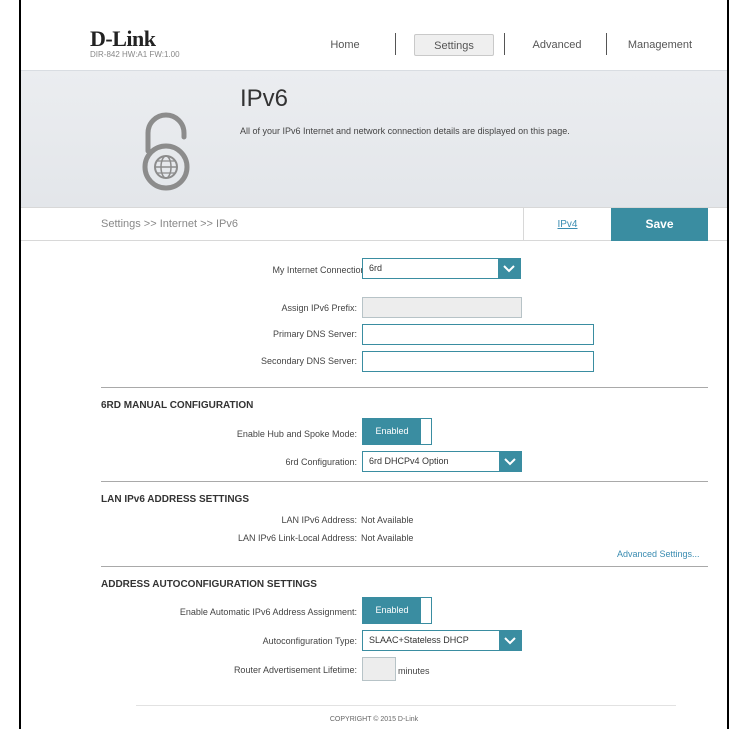 This screenshot has width=736, height=729. Describe the element at coordinates (345, 45) in the screenshot. I see `nav-home: Home` at that location.